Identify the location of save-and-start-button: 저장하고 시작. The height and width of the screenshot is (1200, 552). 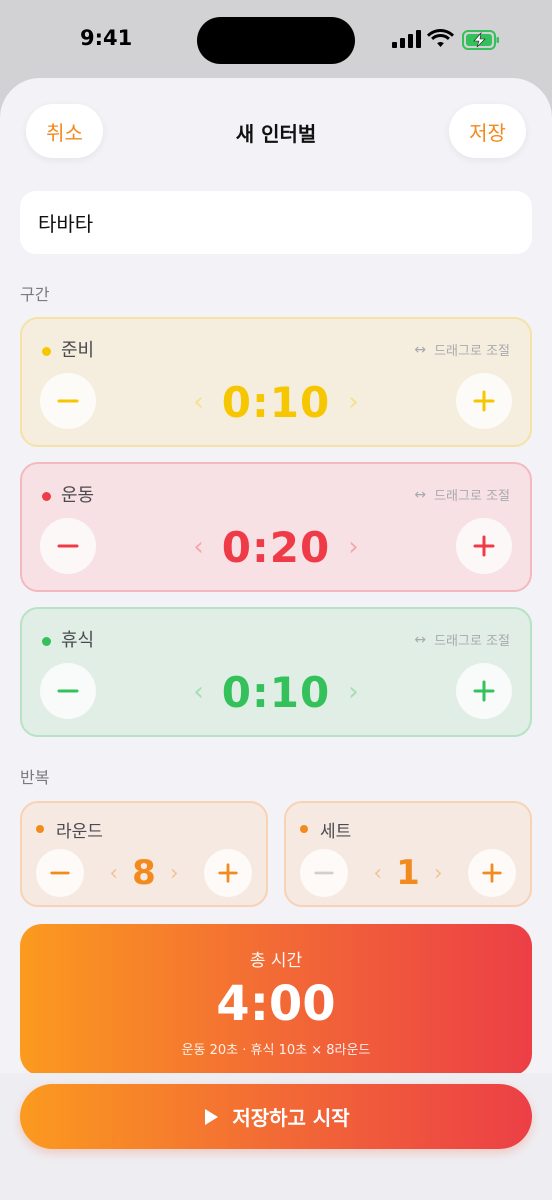
(276, 1116).